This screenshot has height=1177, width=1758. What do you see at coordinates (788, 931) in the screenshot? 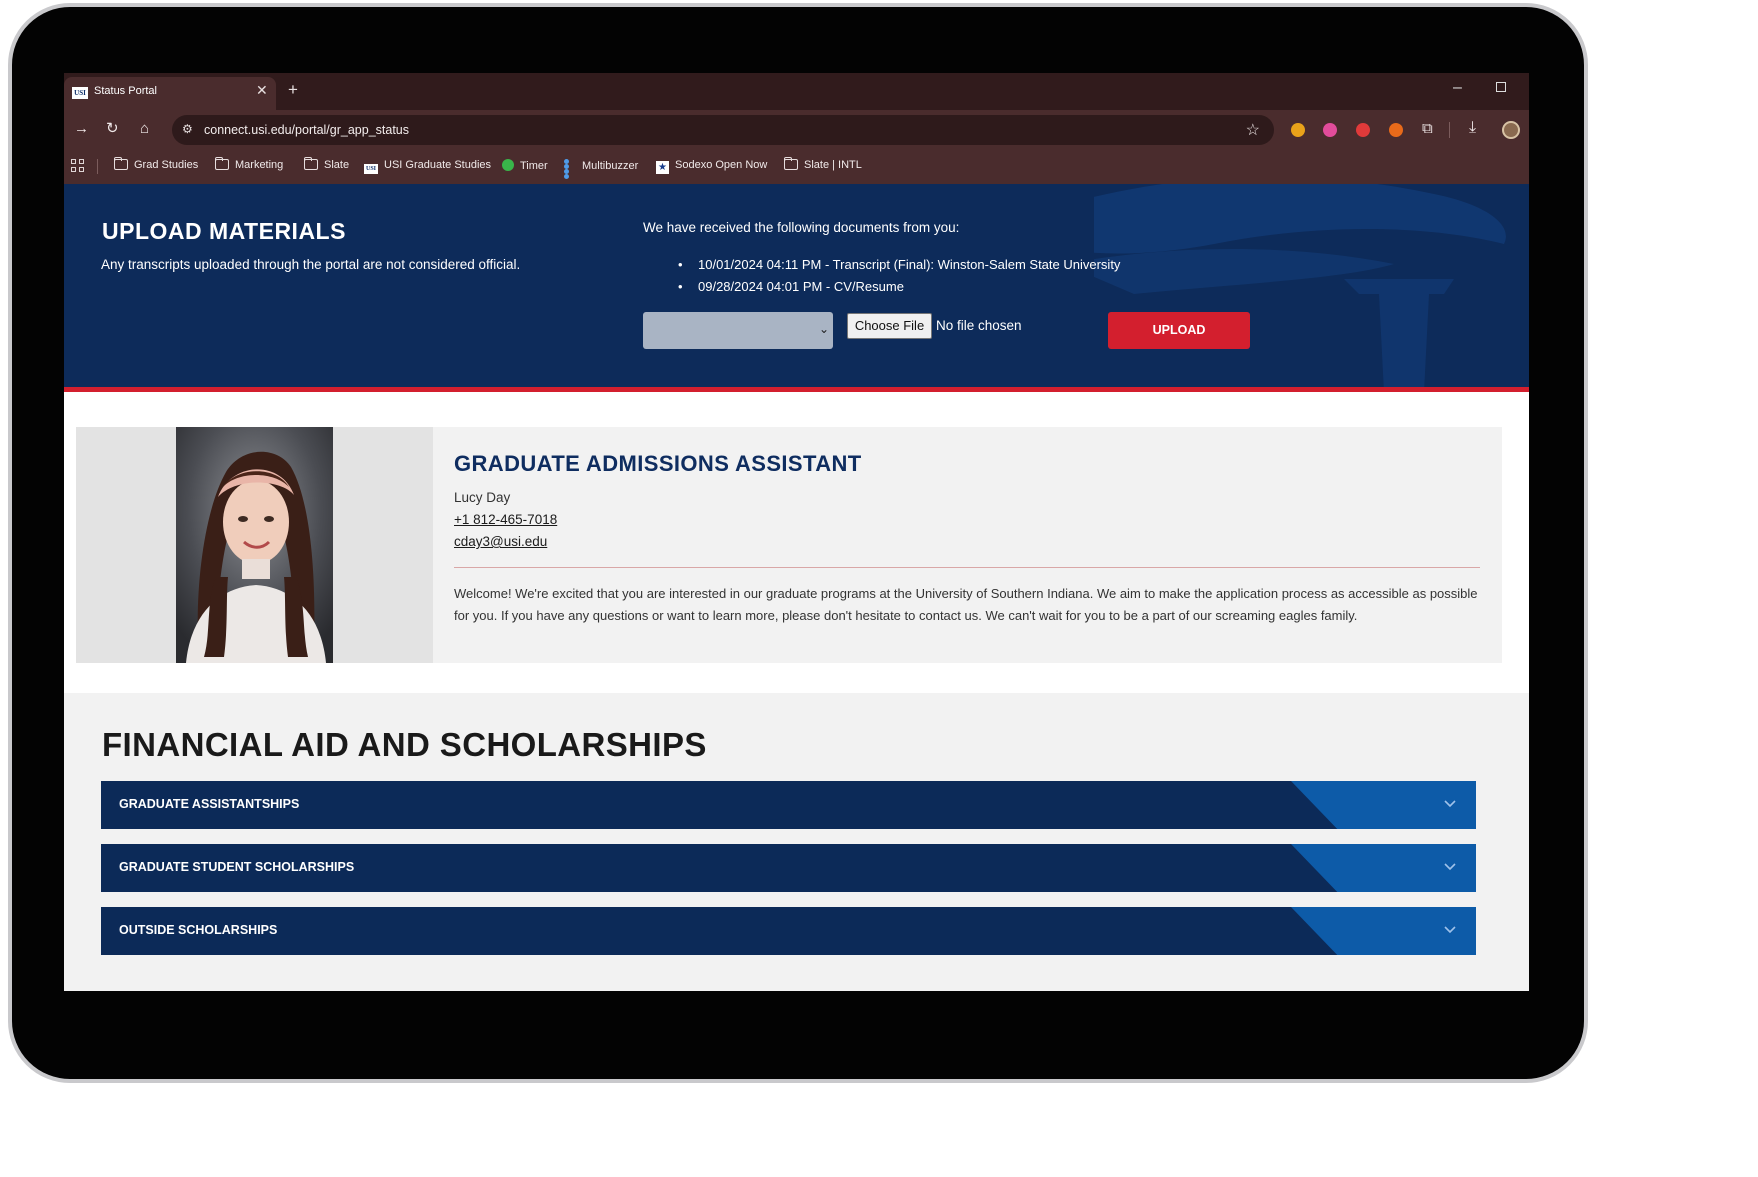
I see `accordion-outside-scholarships: OUTSIDE SCHOLARSHIPS` at bounding box center [788, 931].